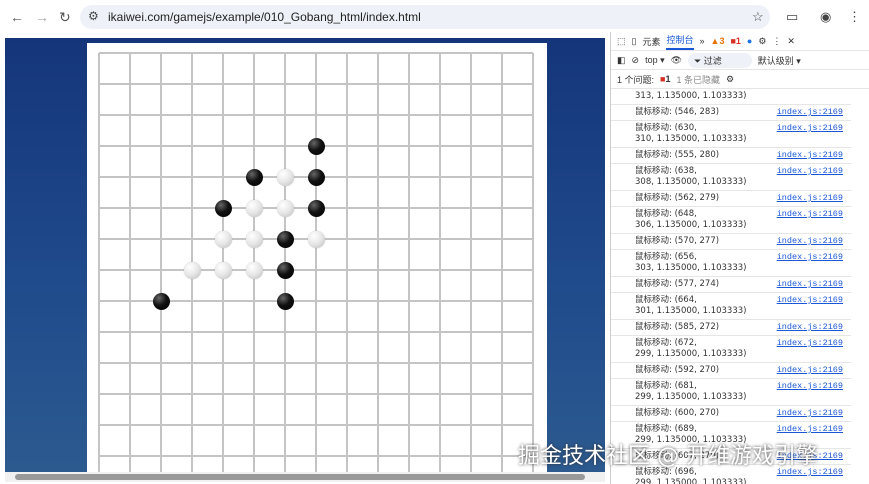 The width and height of the screenshot is (869, 484). What do you see at coordinates (621, 41) in the screenshot?
I see `inspect-icon: ⬚` at bounding box center [621, 41].